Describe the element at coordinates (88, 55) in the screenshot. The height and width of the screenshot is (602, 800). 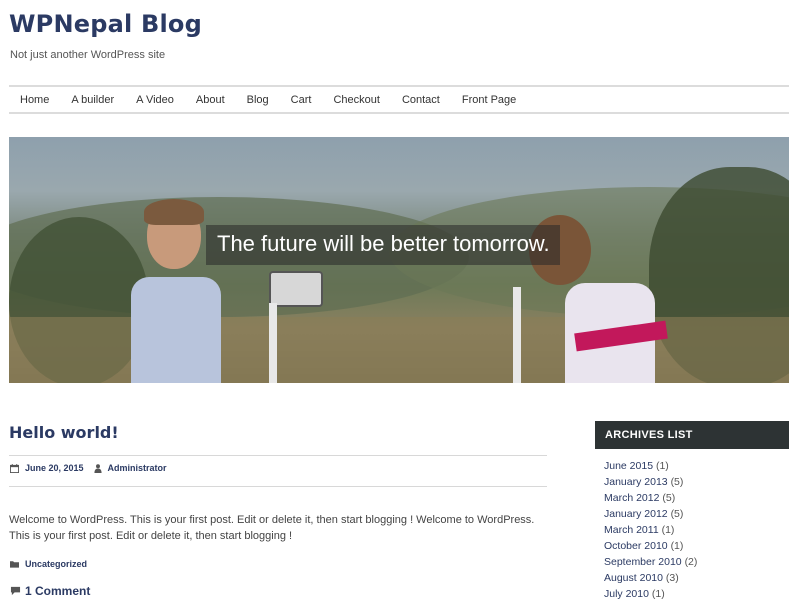
I see `site-tagline: Not just another WordPress site` at that location.